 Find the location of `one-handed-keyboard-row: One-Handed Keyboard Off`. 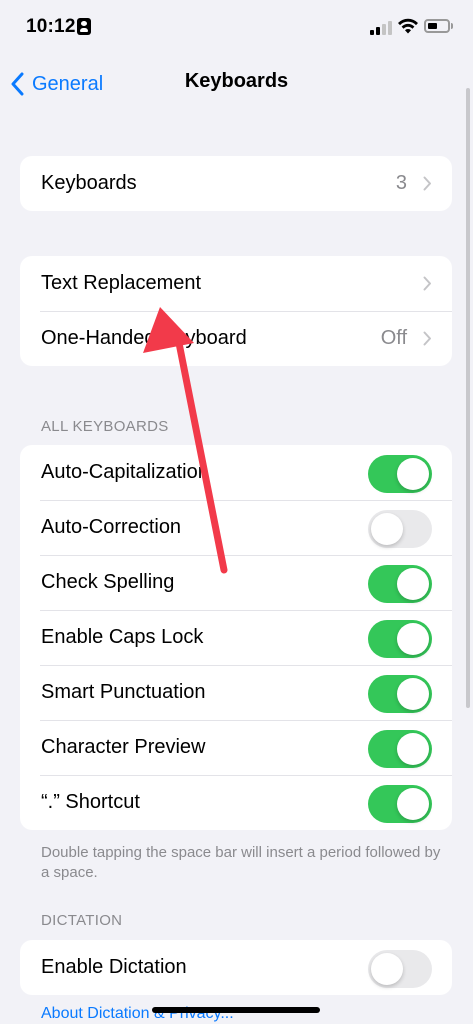

one-handed-keyboard-row: One-Handed Keyboard Off is located at coordinates (236, 338).